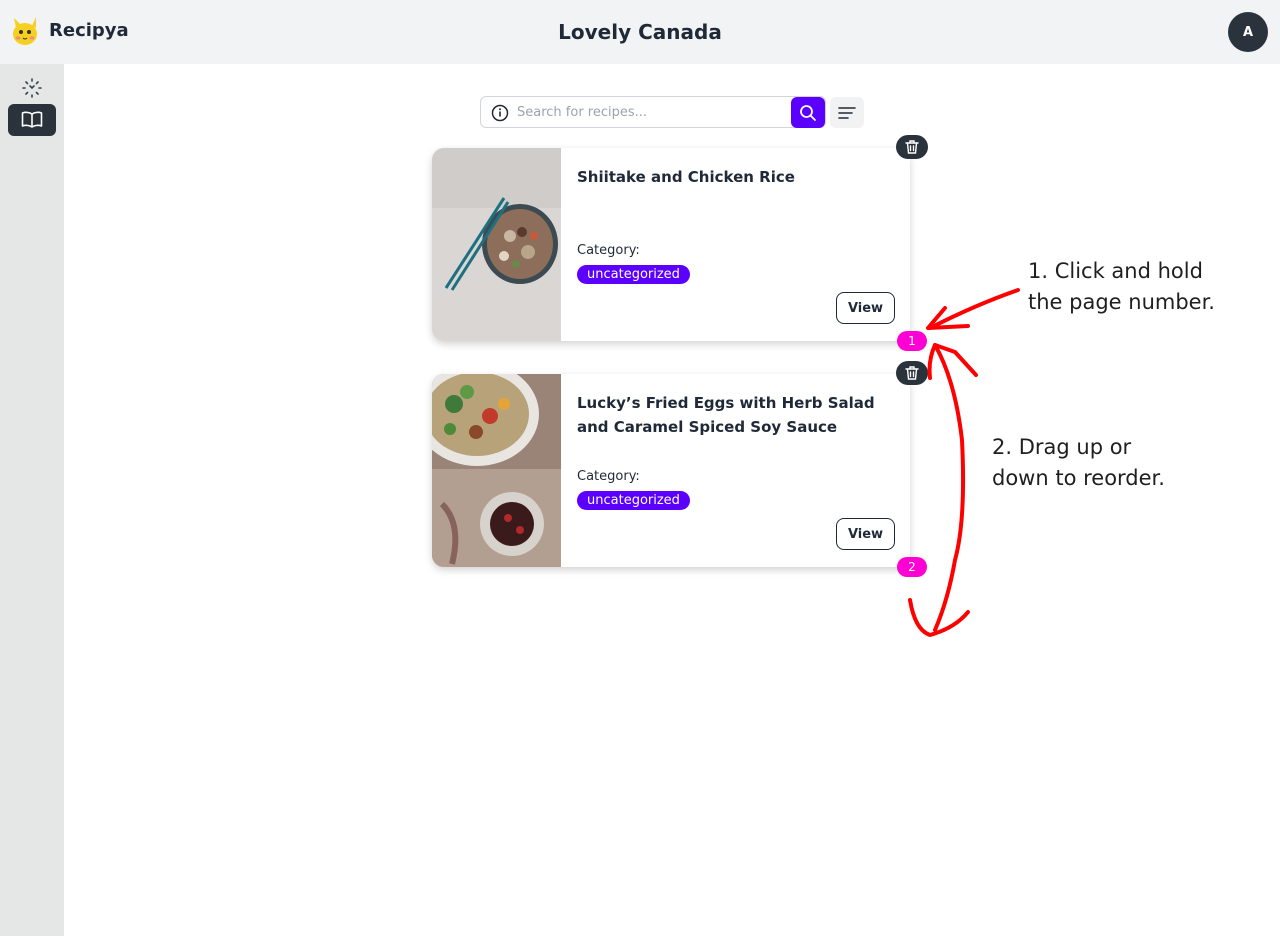 The width and height of the screenshot is (1280, 936). What do you see at coordinates (1078, 478) in the screenshot?
I see `annotation-step2-line2: down to reorder.` at bounding box center [1078, 478].